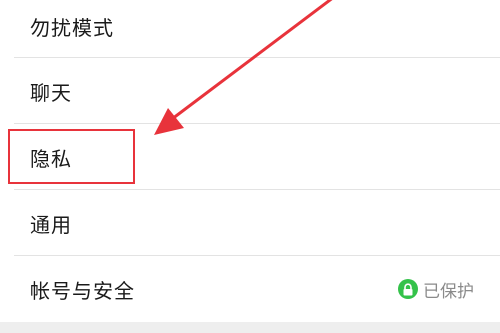 This screenshot has height=333, width=500. What do you see at coordinates (448, 291) in the screenshot?
I see `protection-status-text: 已保护` at bounding box center [448, 291].